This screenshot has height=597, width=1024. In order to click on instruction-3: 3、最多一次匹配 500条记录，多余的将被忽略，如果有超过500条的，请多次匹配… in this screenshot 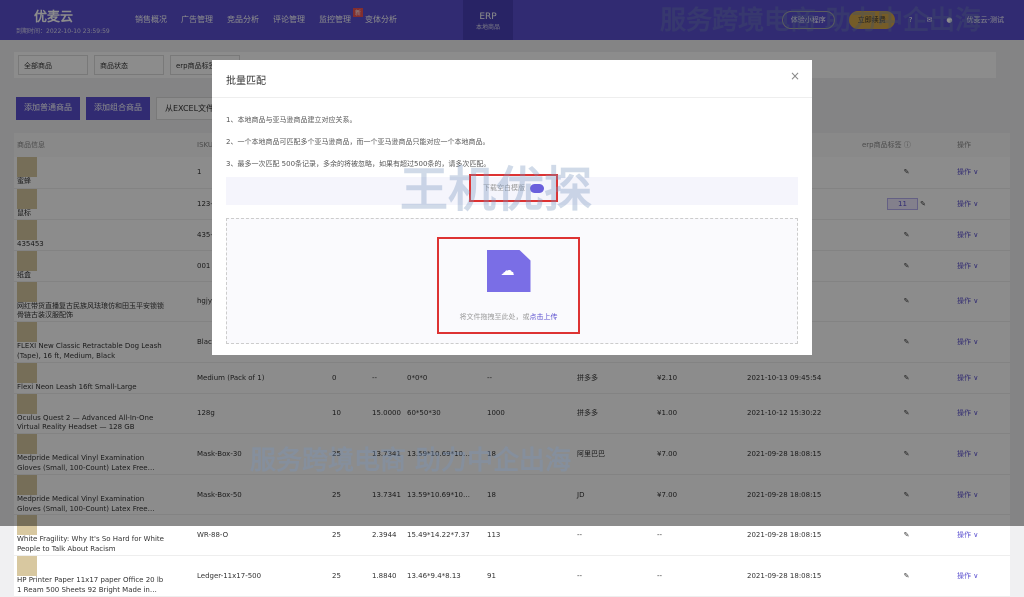, I will do `click(358, 164)`.